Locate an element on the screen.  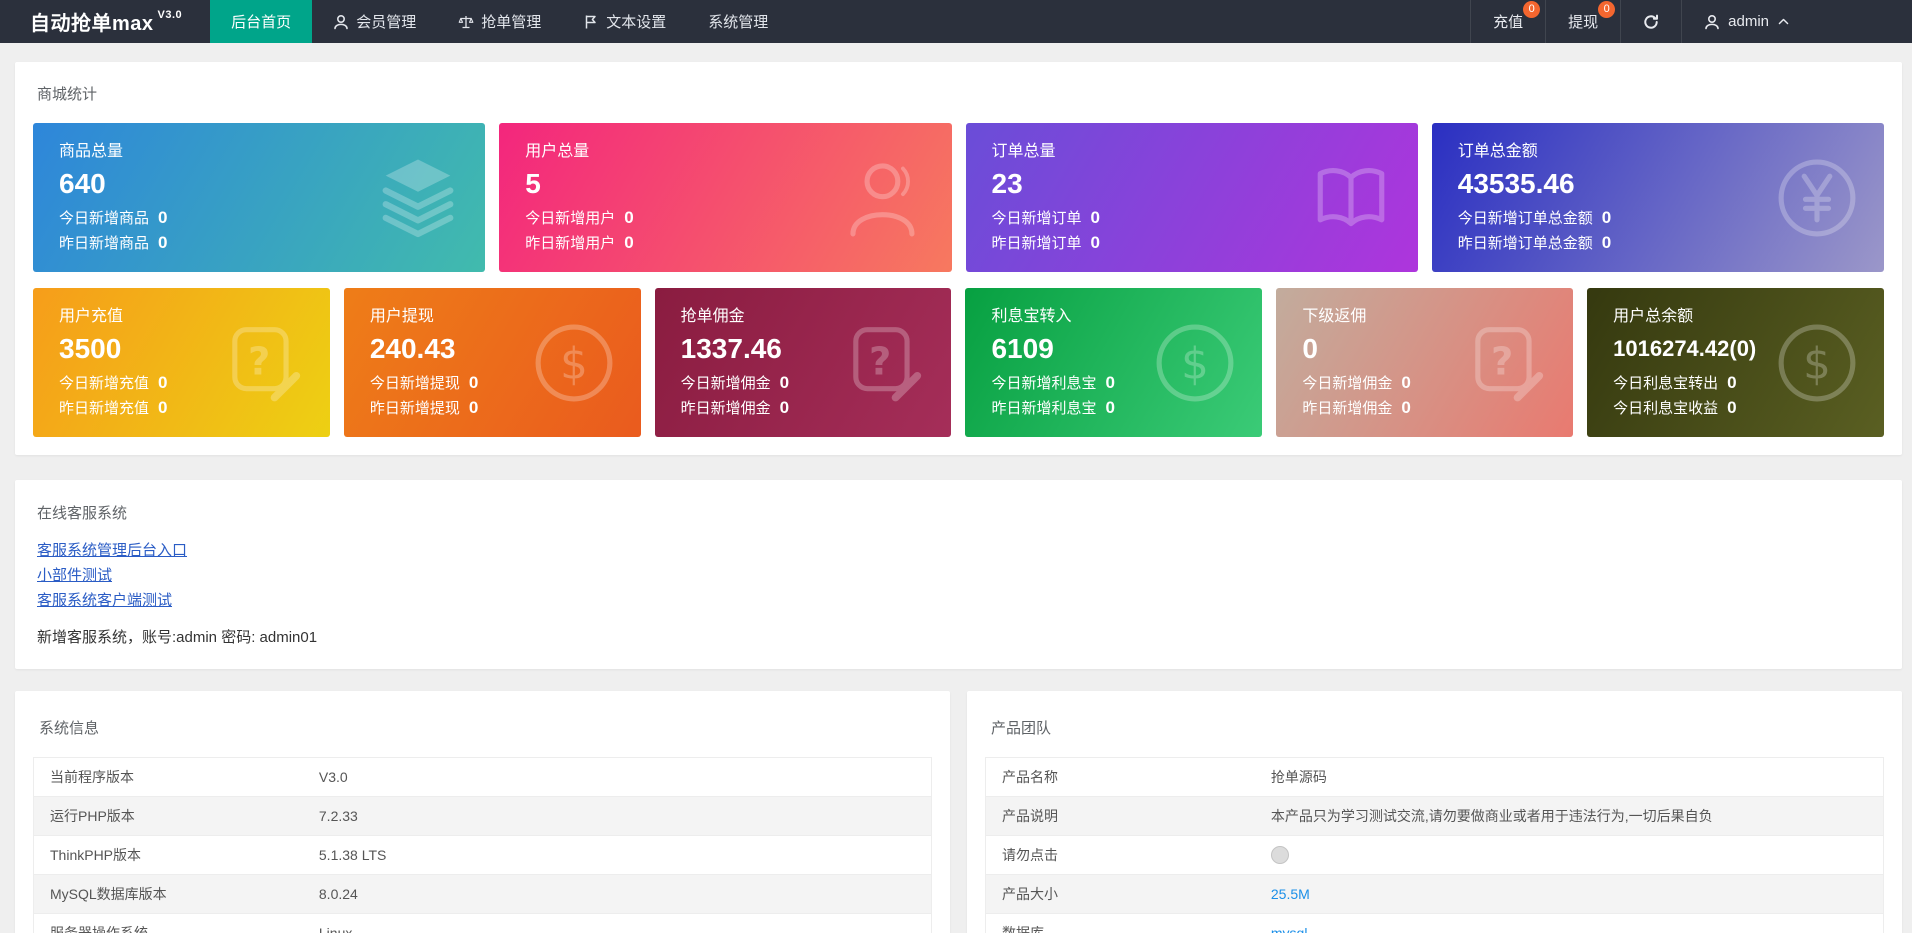
recharge-badge: 0 is located at coordinates (1532, 9).